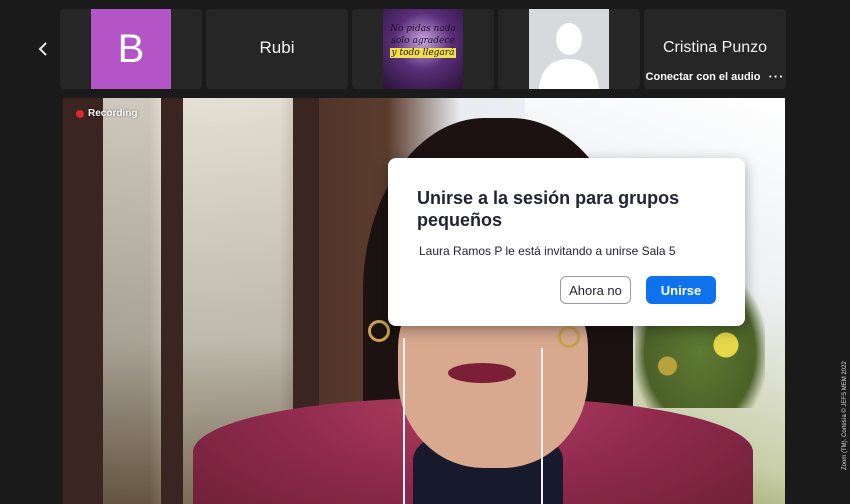  I want to click on avatar-letter: B, so click(131, 48).